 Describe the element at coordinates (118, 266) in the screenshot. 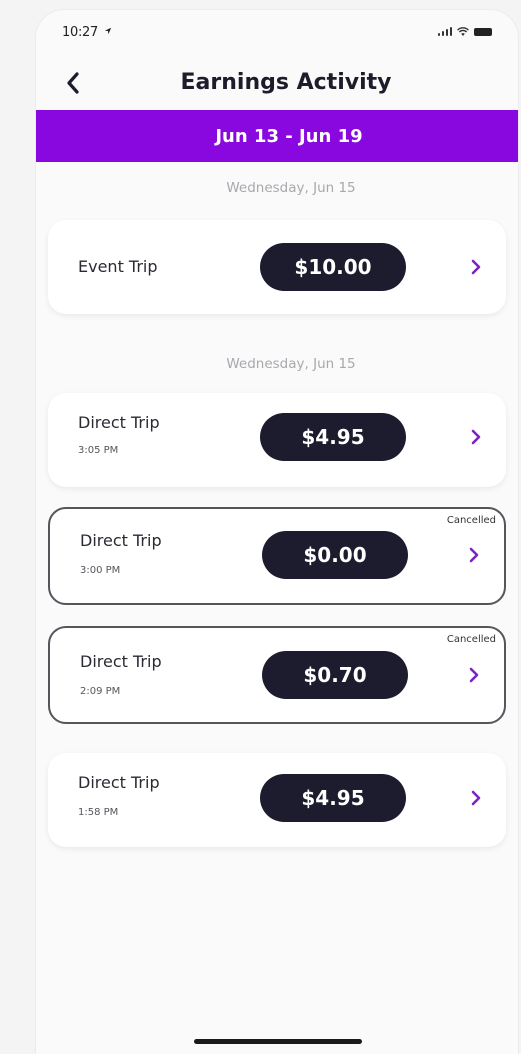

I see `trip-type: Event Trip` at that location.